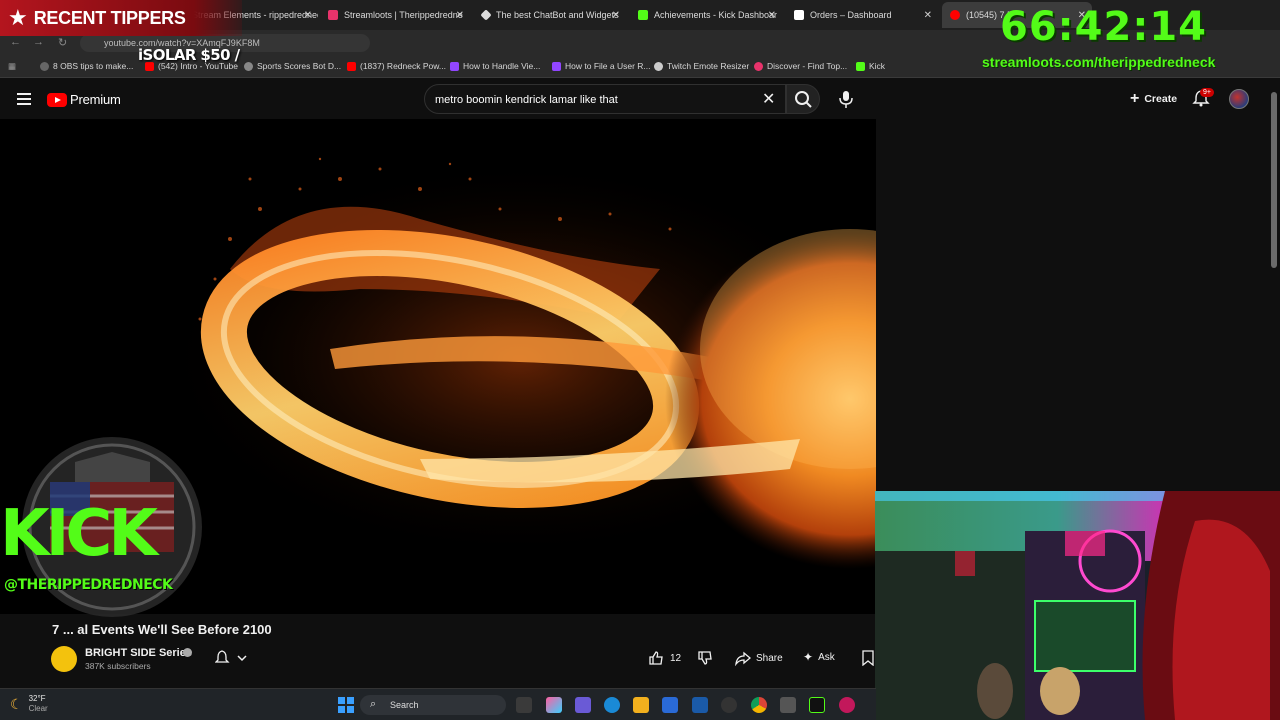 This screenshot has height=720, width=1280. What do you see at coordinates (729, 705) in the screenshot?
I see `obs-icon` at bounding box center [729, 705].